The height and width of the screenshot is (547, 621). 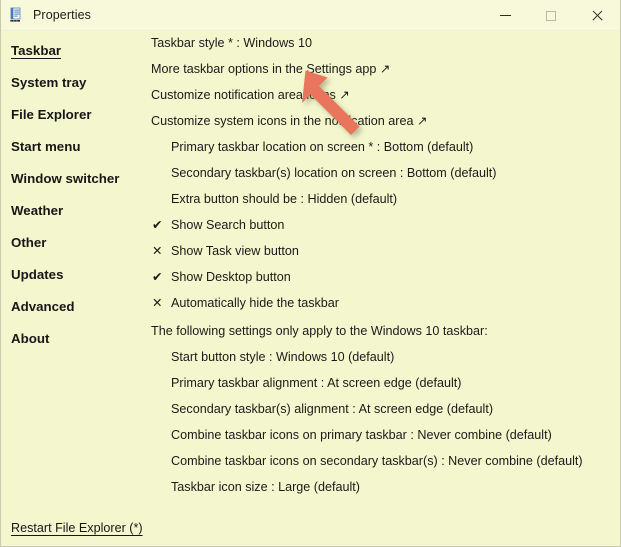 I want to click on sidebar-item-taskbar: Taskbar, so click(x=36, y=50).